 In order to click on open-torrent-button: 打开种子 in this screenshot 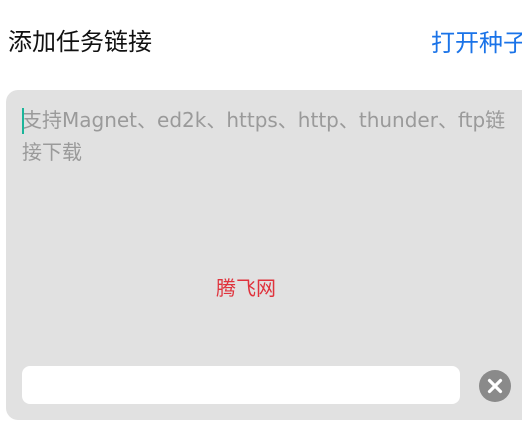, I will do `click(476, 43)`.